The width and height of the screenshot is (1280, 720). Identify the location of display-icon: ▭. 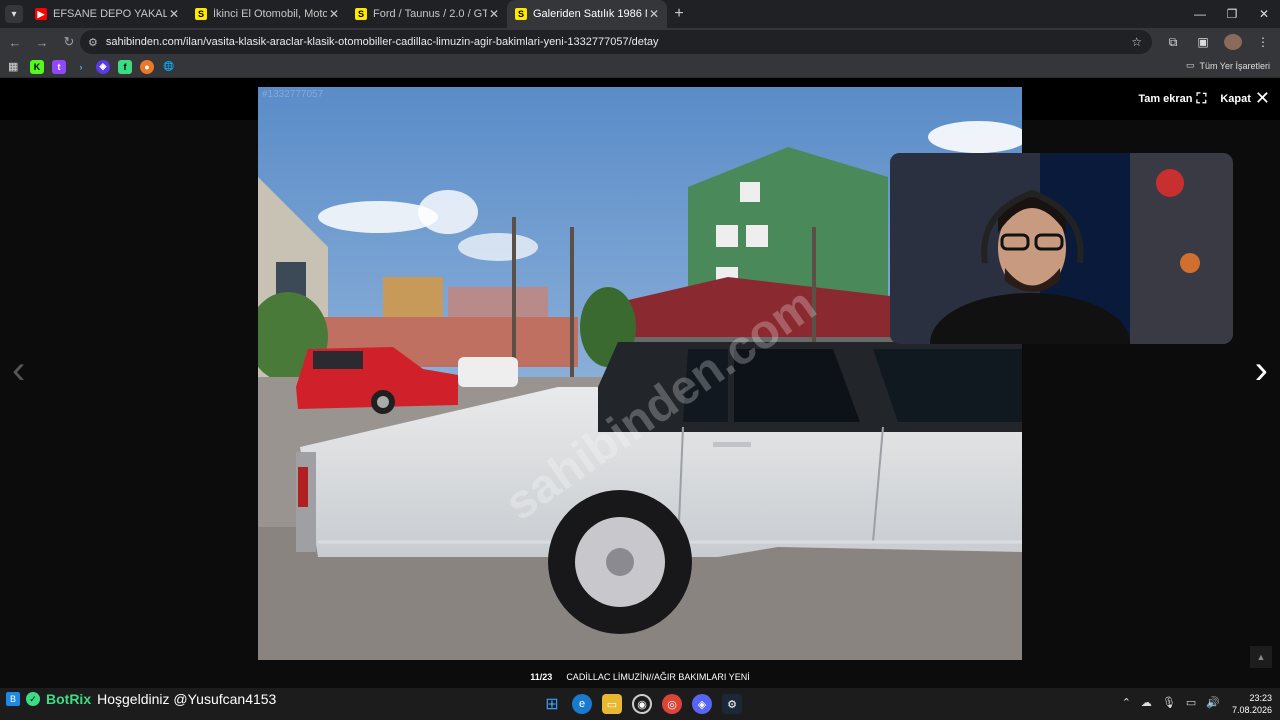
(1191, 702).